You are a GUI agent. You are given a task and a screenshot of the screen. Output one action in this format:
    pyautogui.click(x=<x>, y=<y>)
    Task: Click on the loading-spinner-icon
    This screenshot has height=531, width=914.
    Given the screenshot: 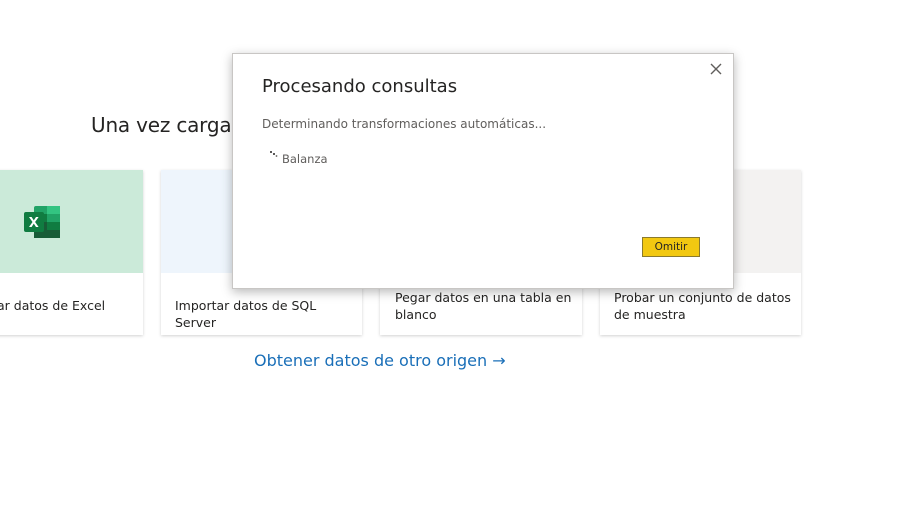 What is the action you would take?
    pyautogui.click(x=274, y=154)
    